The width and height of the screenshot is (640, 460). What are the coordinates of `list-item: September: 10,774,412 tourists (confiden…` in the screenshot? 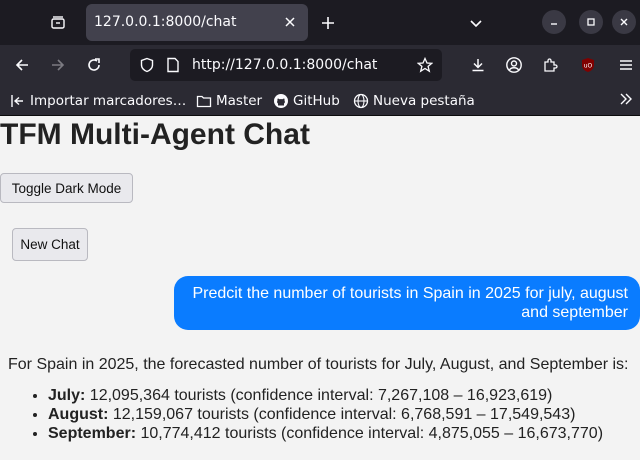 It's located at (343, 433).